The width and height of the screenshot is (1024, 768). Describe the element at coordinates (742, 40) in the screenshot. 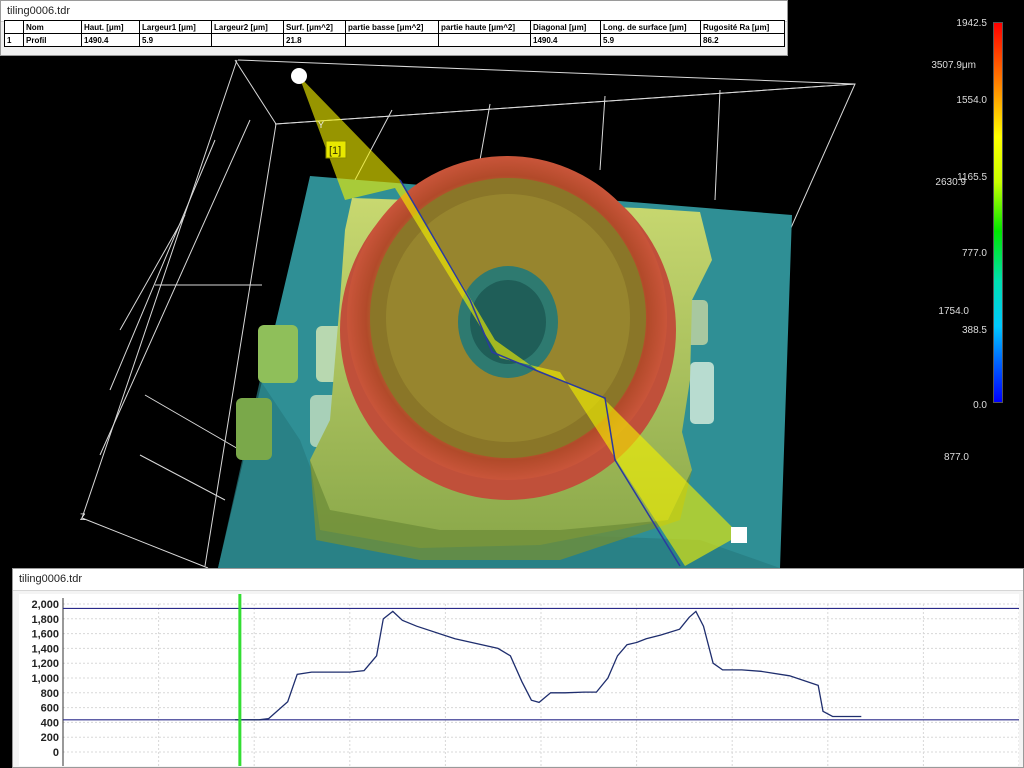

I see `table-cell: 86.2` at that location.